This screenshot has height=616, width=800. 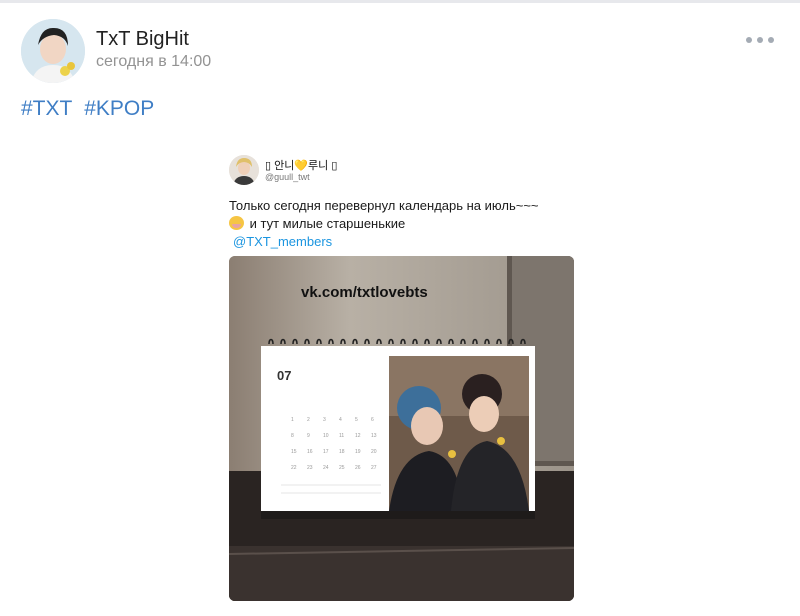 I want to click on user-avatar-icon, so click(x=53, y=51).